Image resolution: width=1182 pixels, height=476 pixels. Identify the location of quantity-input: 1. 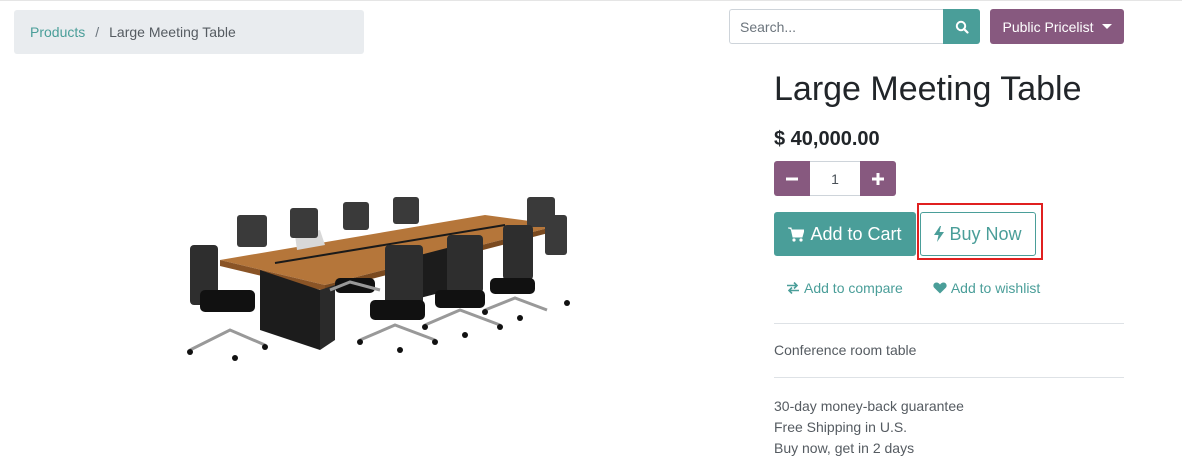
(835, 178).